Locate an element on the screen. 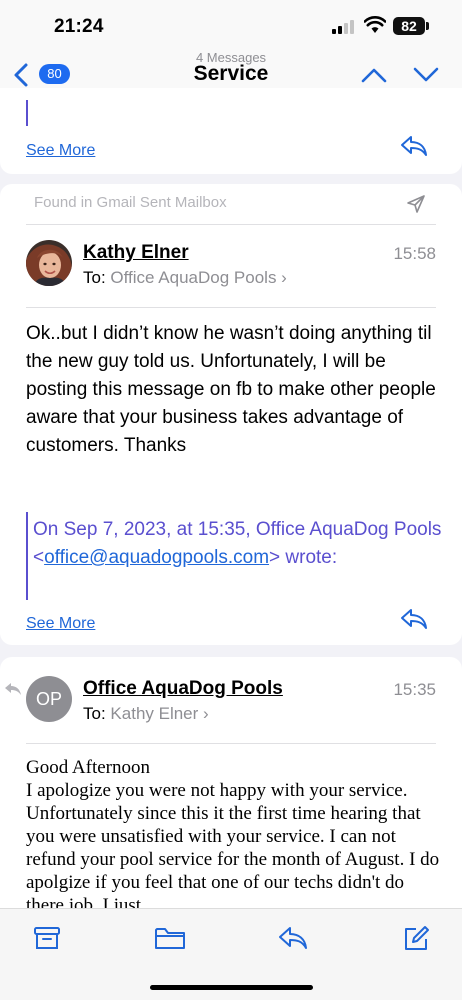 This screenshot has height=1000, width=462. folder-icon is located at coordinates (170, 938).